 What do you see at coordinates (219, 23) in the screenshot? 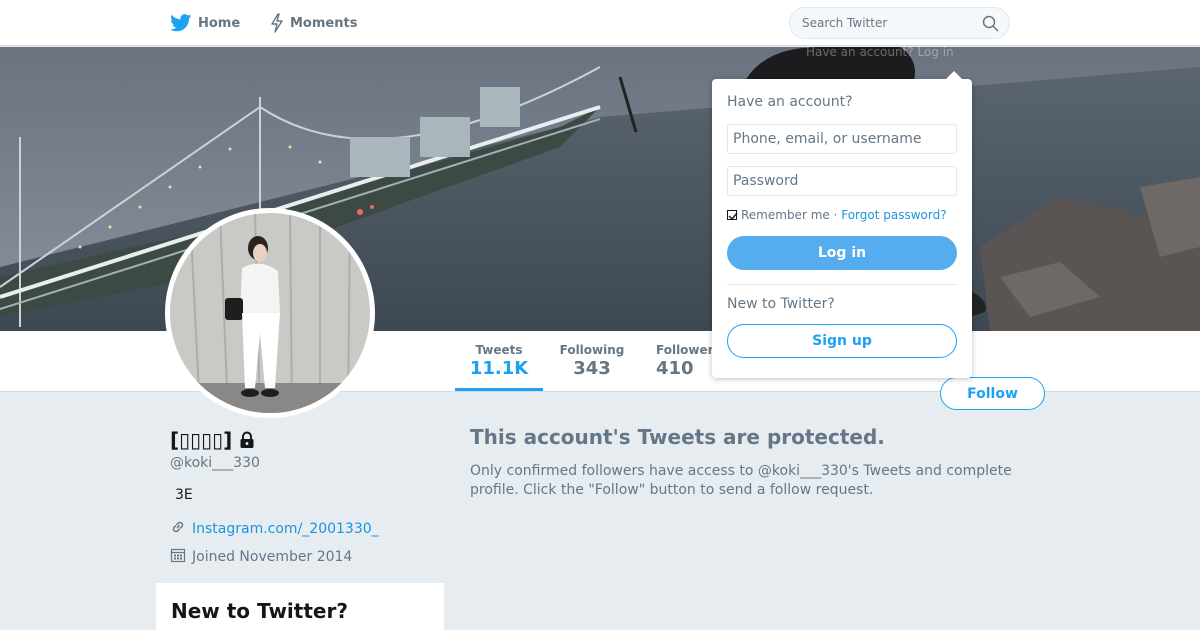
I see `nav-home-label: Home` at bounding box center [219, 23].